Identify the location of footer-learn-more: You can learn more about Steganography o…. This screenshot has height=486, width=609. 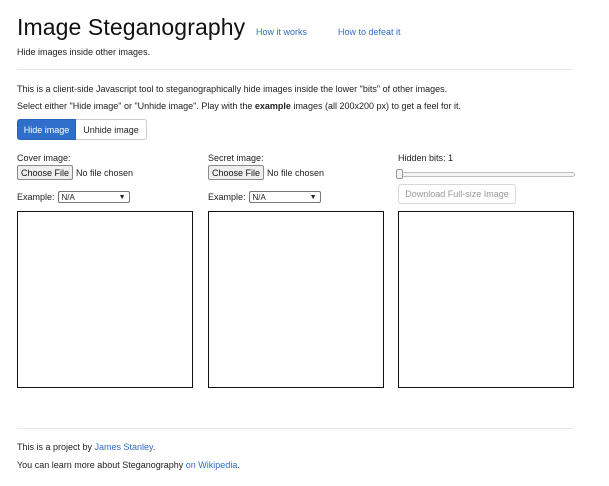
(128, 465).